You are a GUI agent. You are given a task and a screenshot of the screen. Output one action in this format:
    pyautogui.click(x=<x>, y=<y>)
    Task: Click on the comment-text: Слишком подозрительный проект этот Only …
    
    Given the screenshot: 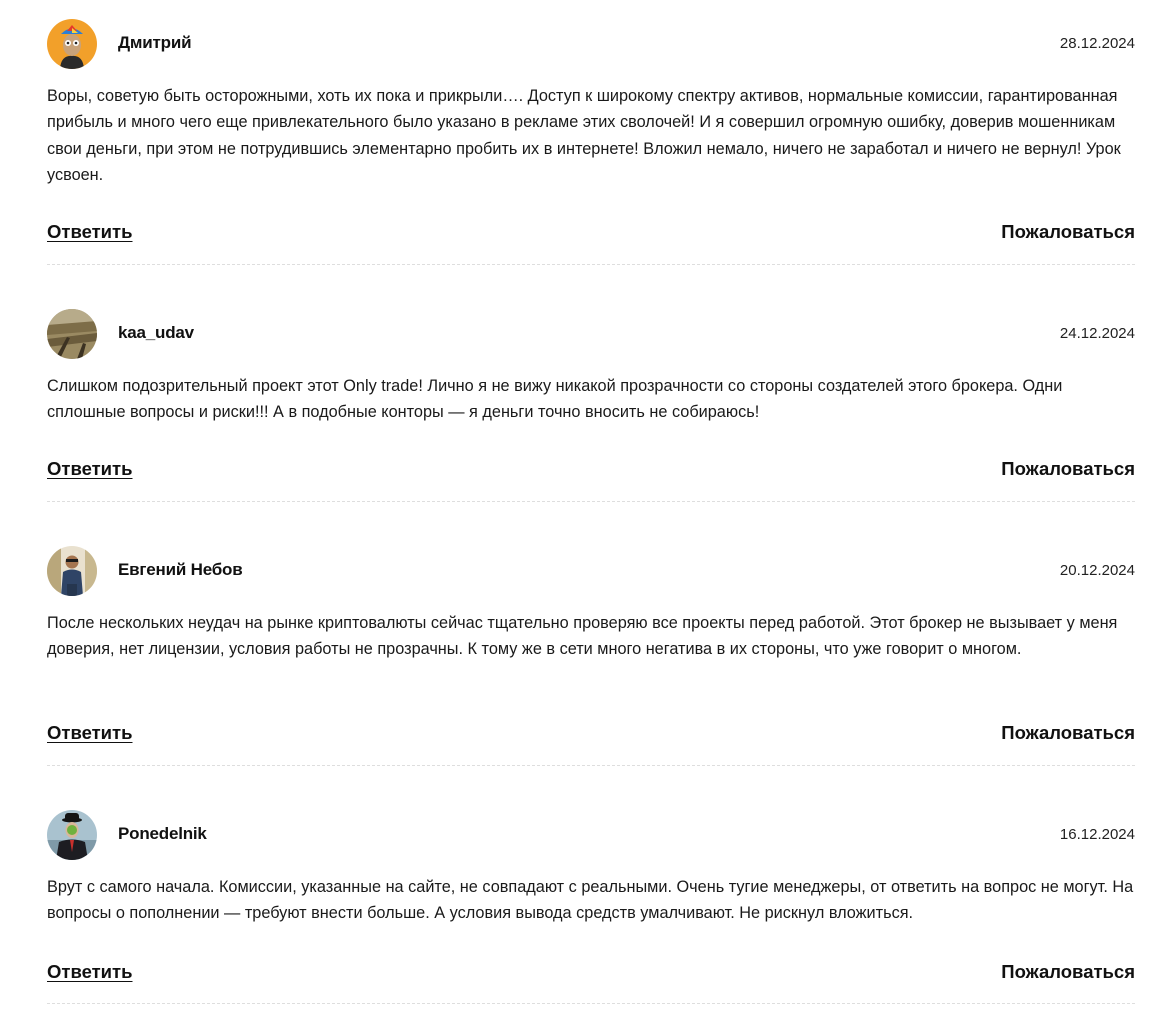 What is the action you would take?
    pyautogui.click(x=555, y=399)
    